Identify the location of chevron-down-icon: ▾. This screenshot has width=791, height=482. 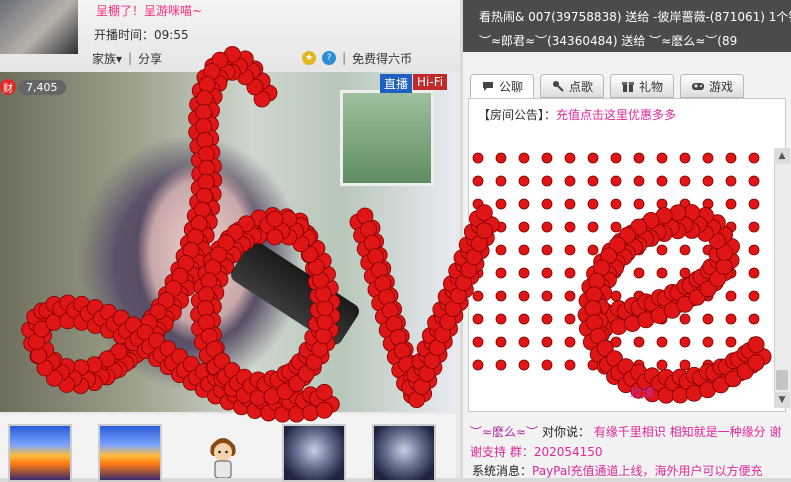
(119, 58).